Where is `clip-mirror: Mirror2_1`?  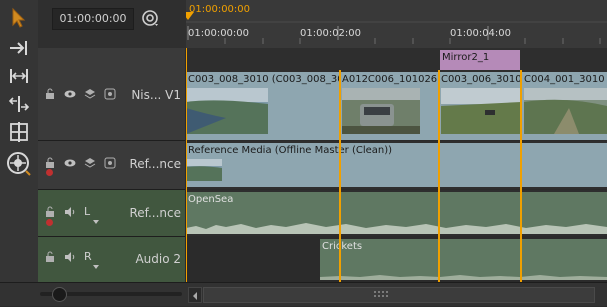 clip-mirror: Mirror2_1 is located at coordinates (480, 60).